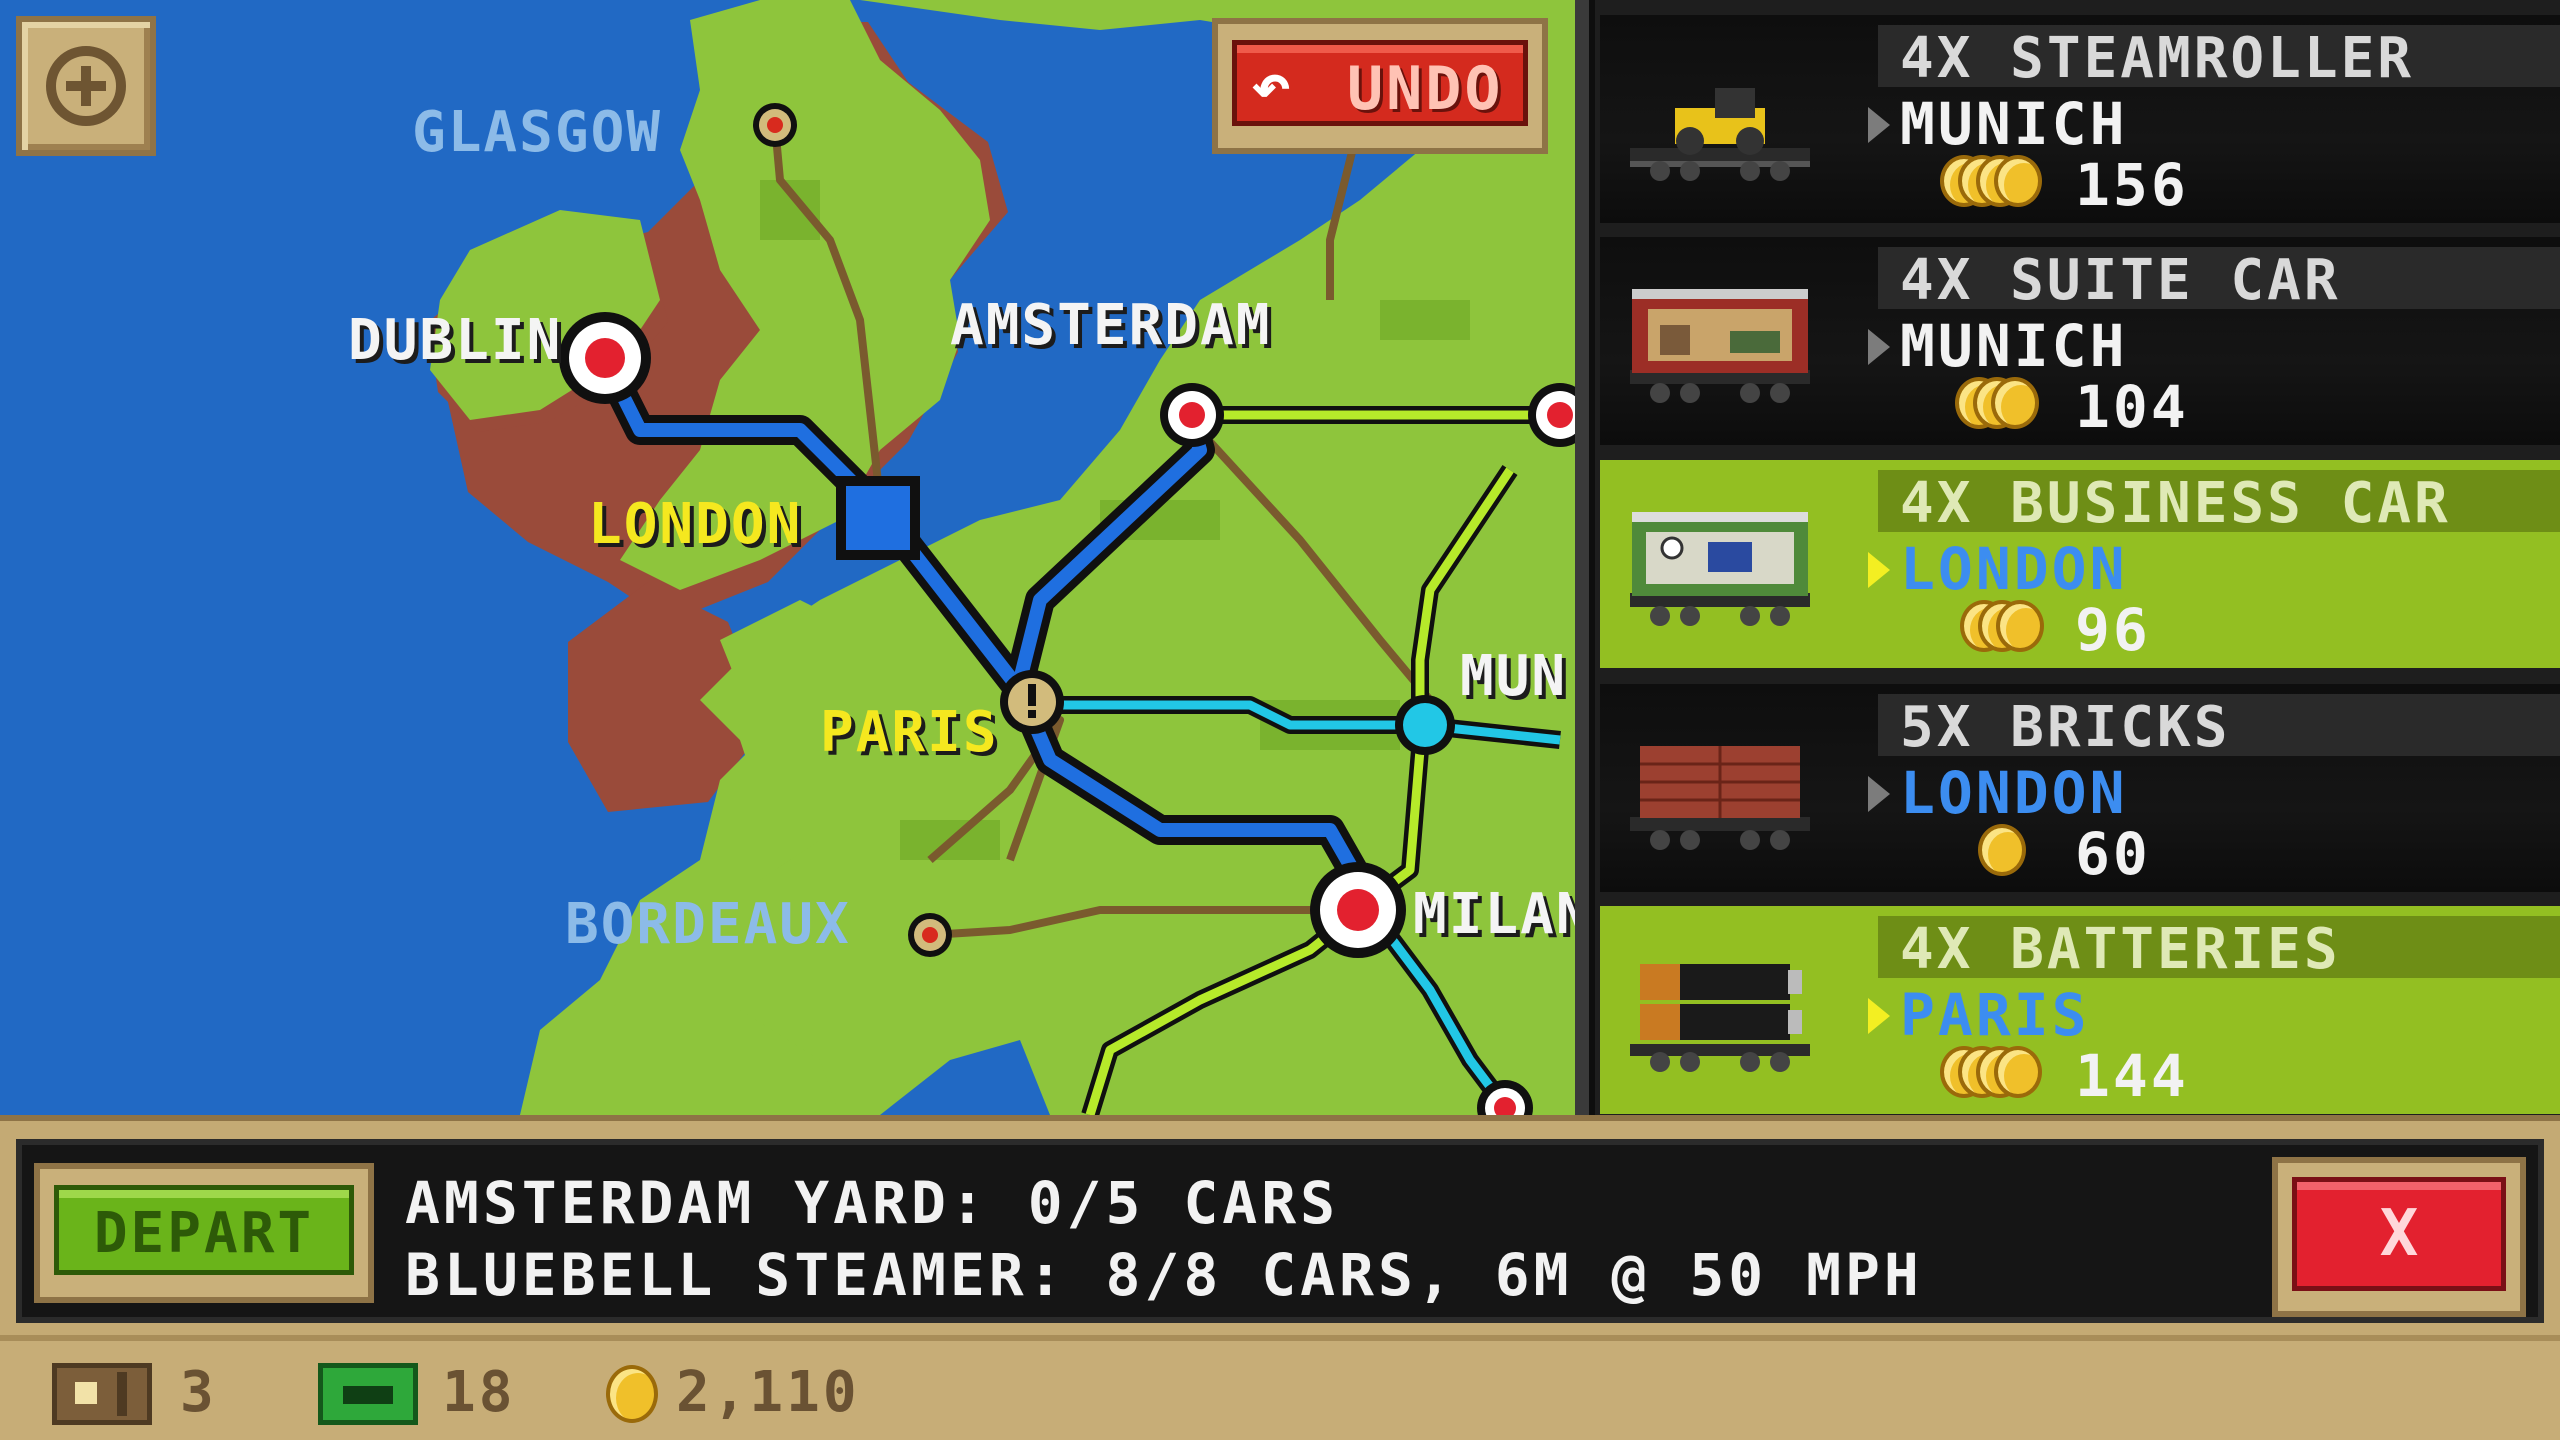 The width and height of the screenshot is (2560, 1440). Describe the element at coordinates (1720, 134) in the screenshot. I see `steamroller-car-icon` at that location.